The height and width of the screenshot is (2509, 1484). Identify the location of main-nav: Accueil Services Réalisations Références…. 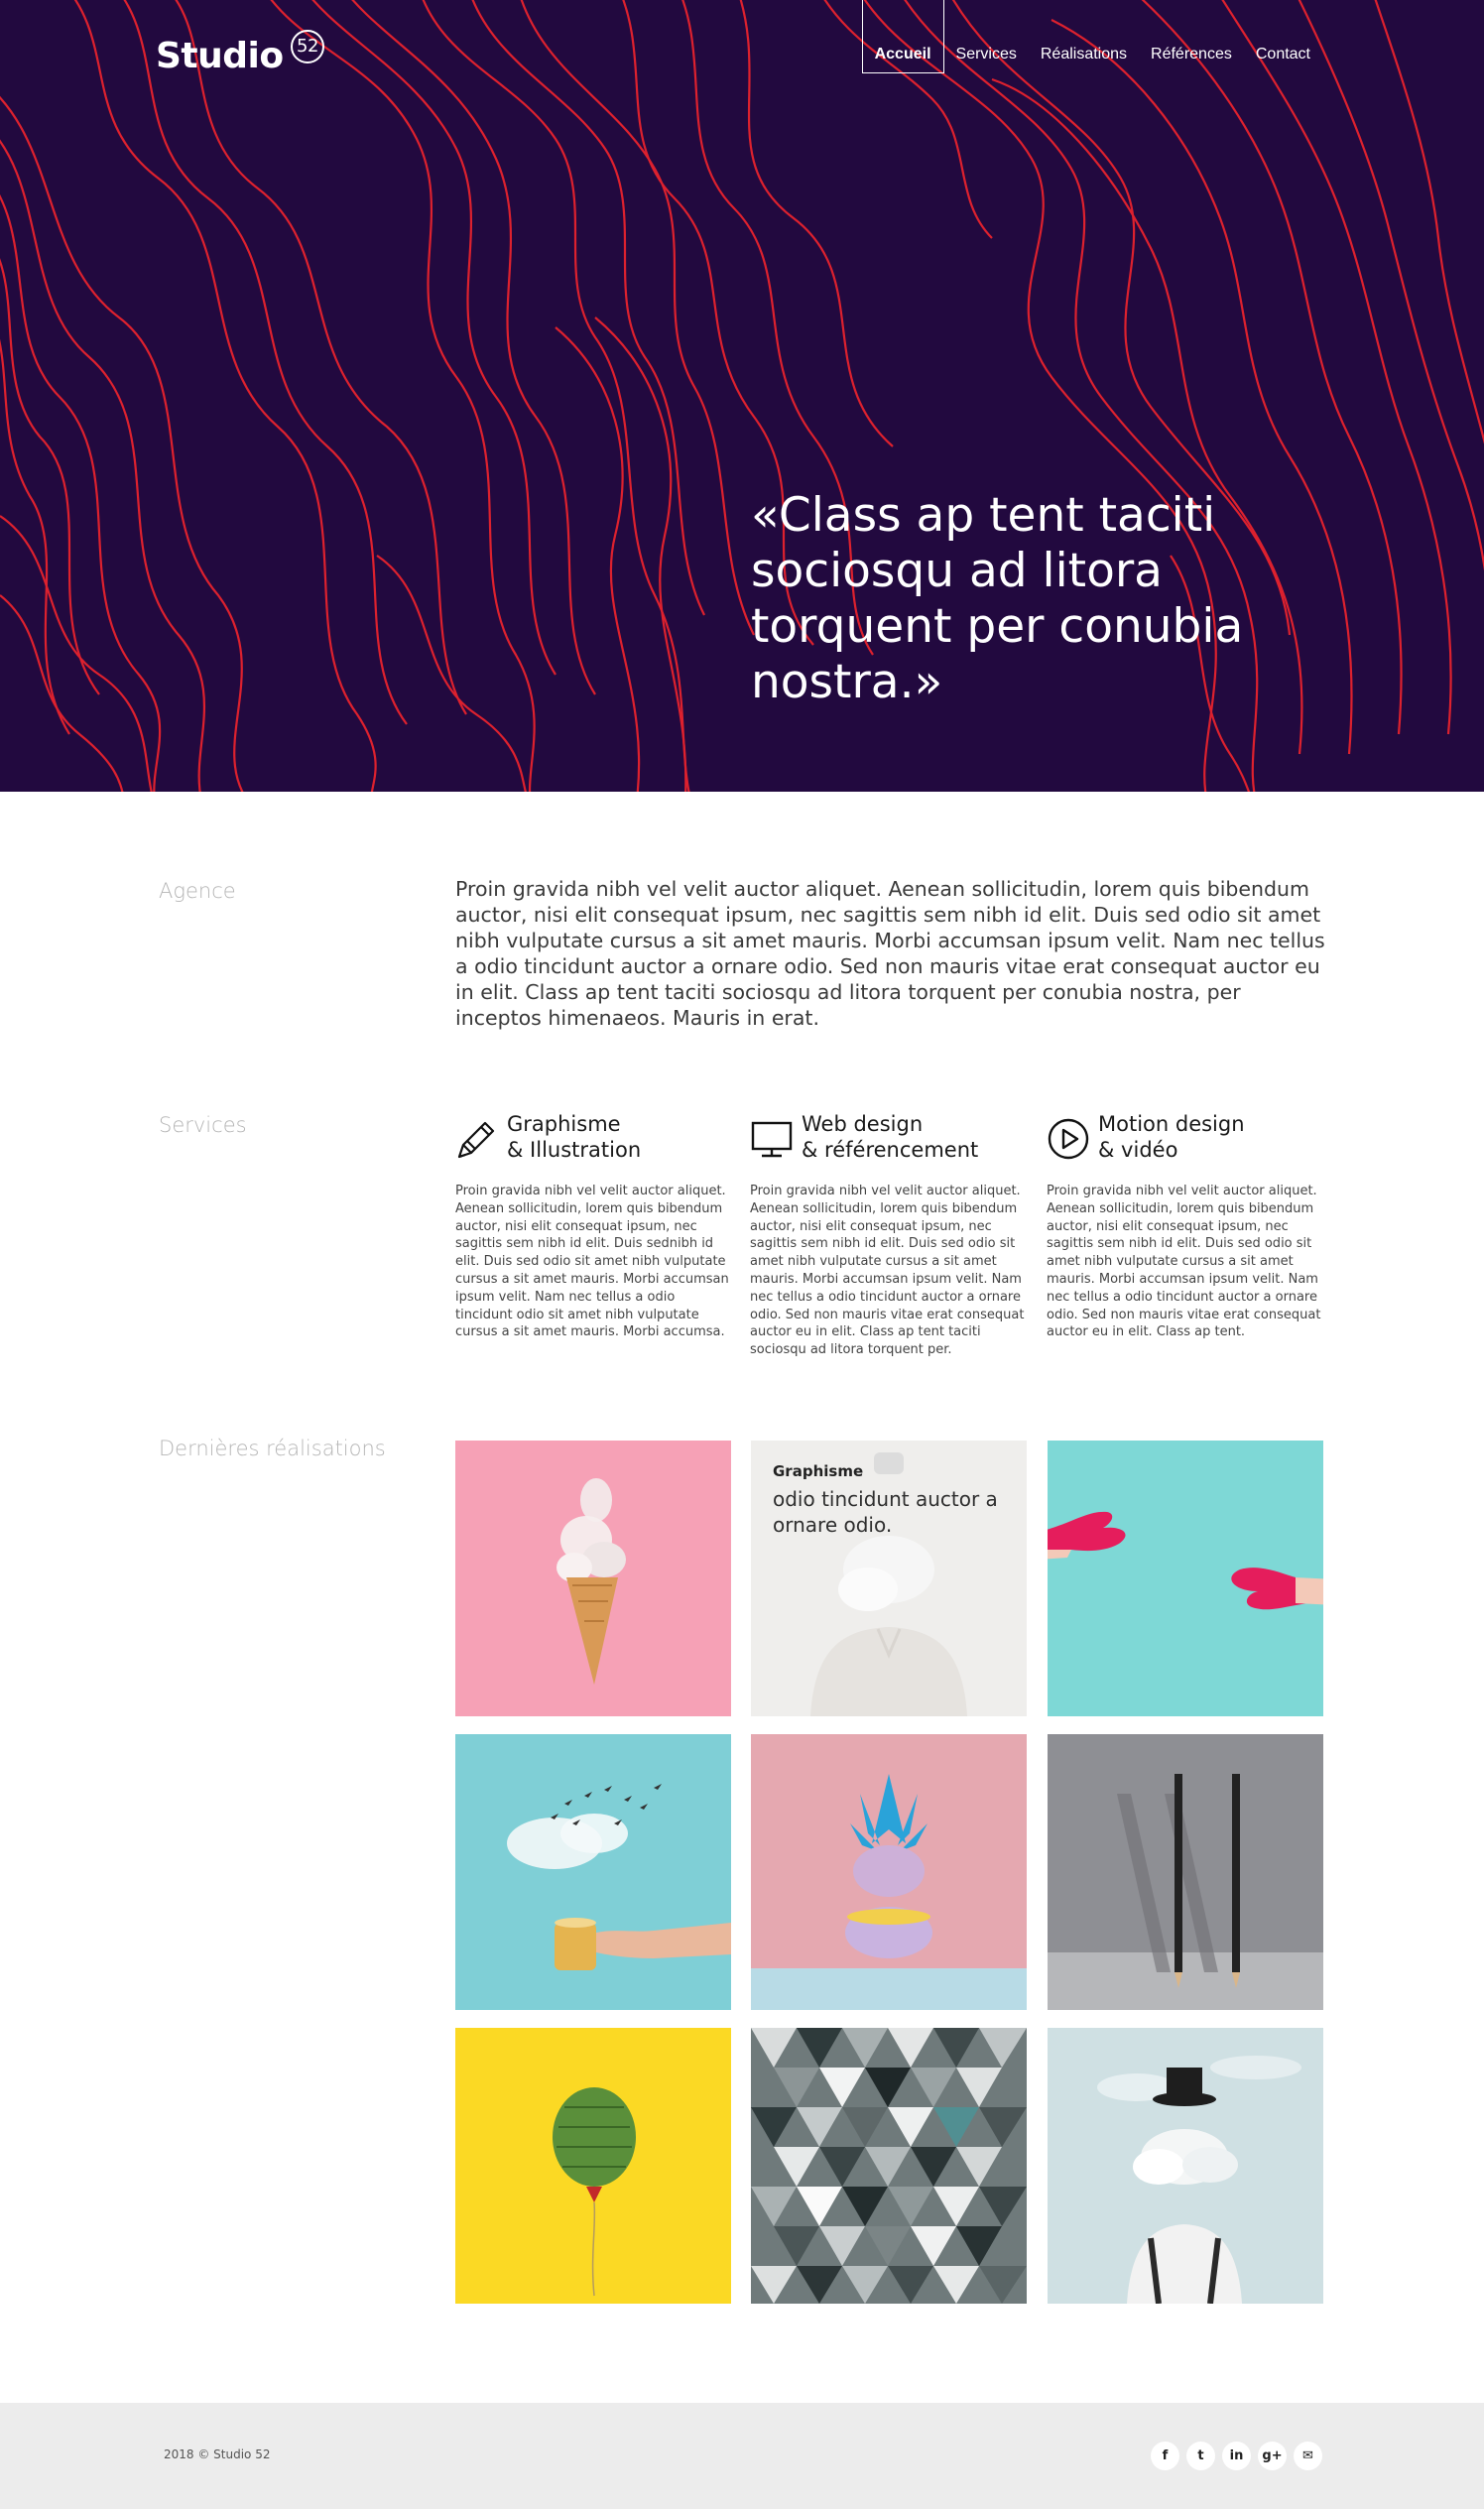
(1091, 36).